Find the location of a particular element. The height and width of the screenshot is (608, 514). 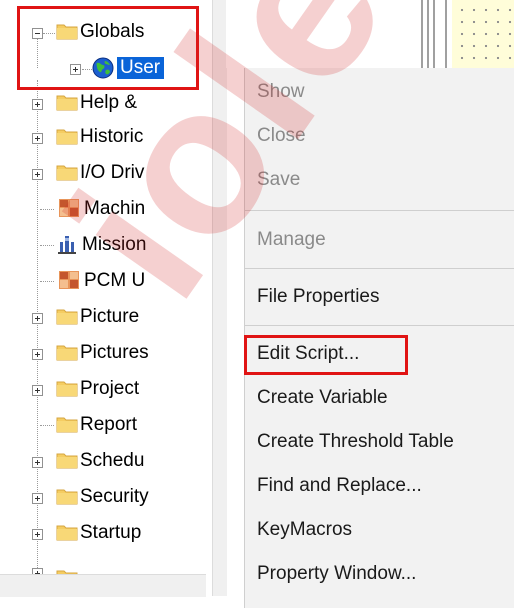

tree-item-partial is located at coordinates (100, 567).